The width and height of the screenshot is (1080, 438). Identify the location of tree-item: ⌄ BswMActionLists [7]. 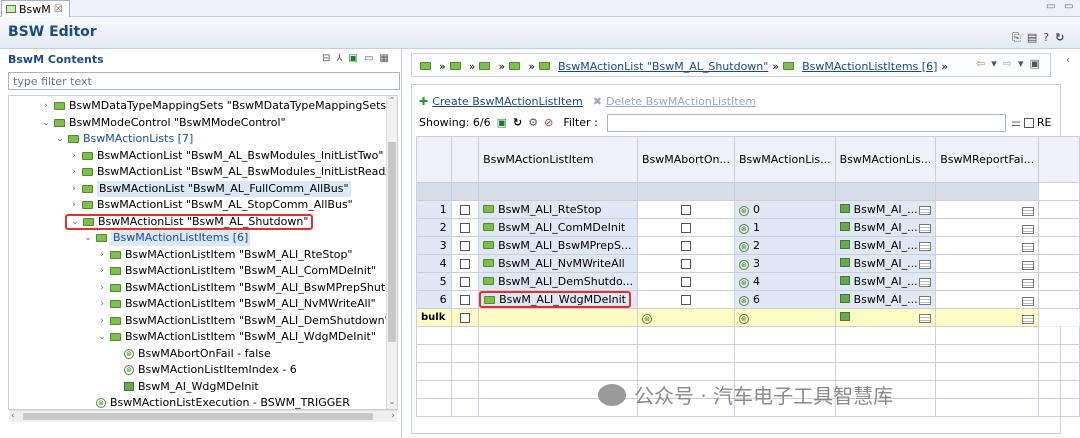
(124, 139).